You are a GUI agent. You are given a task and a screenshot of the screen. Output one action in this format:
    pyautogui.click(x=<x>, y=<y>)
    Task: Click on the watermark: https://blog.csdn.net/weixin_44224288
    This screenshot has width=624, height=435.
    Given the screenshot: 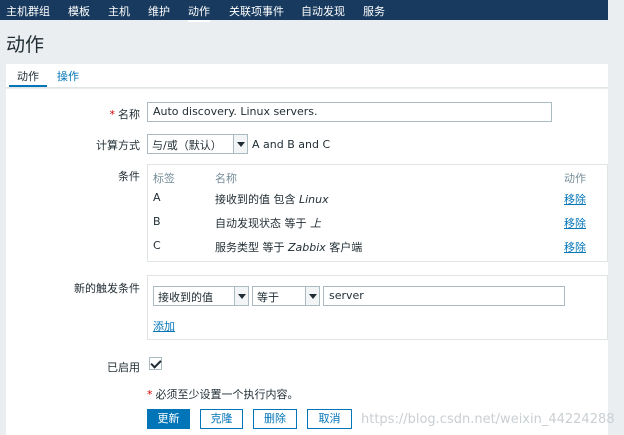 What is the action you would take?
    pyautogui.click(x=488, y=419)
    